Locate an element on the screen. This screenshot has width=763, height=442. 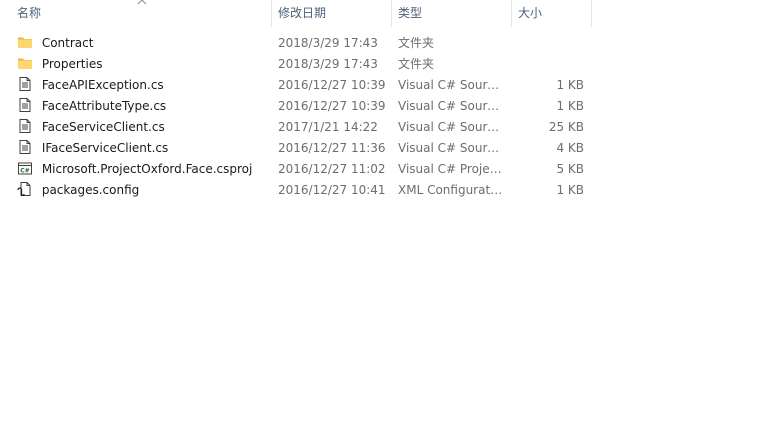
file-name-cell: C# Microsoft.ProjectOxford.Face.csproj is located at coordinates (144, 169).